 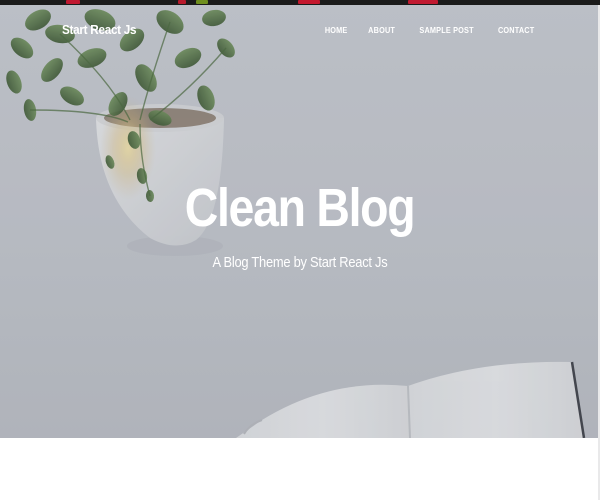 I want to click on nav-menu: HOME ABOUT SAMPLE POST CONTACT, so click(x=430, y=30).